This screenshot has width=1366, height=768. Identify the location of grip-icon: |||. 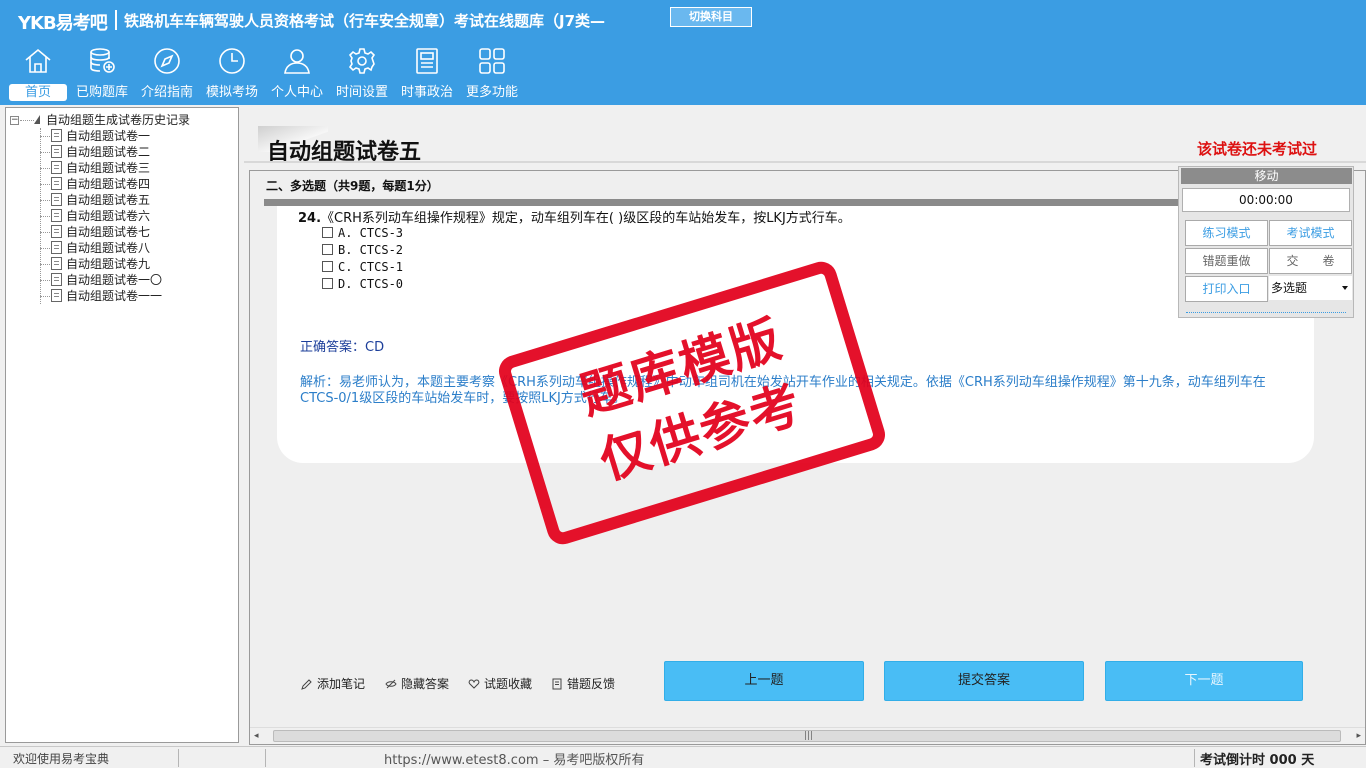
(809, 736).